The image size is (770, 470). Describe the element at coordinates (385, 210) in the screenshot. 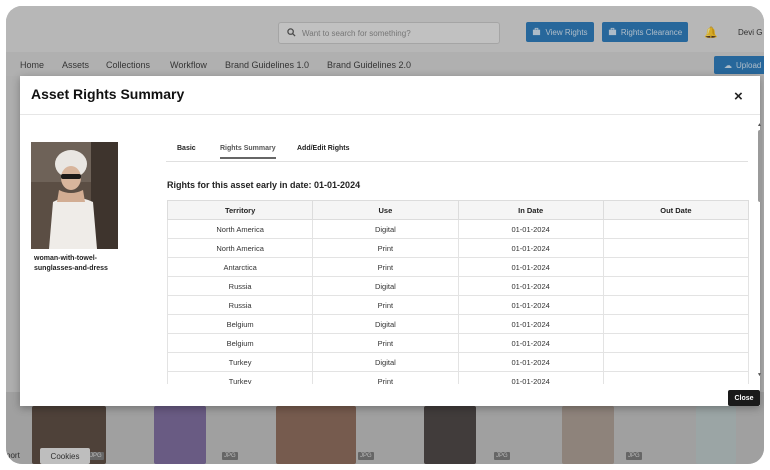

I see `column-header-use: Use` at that location.